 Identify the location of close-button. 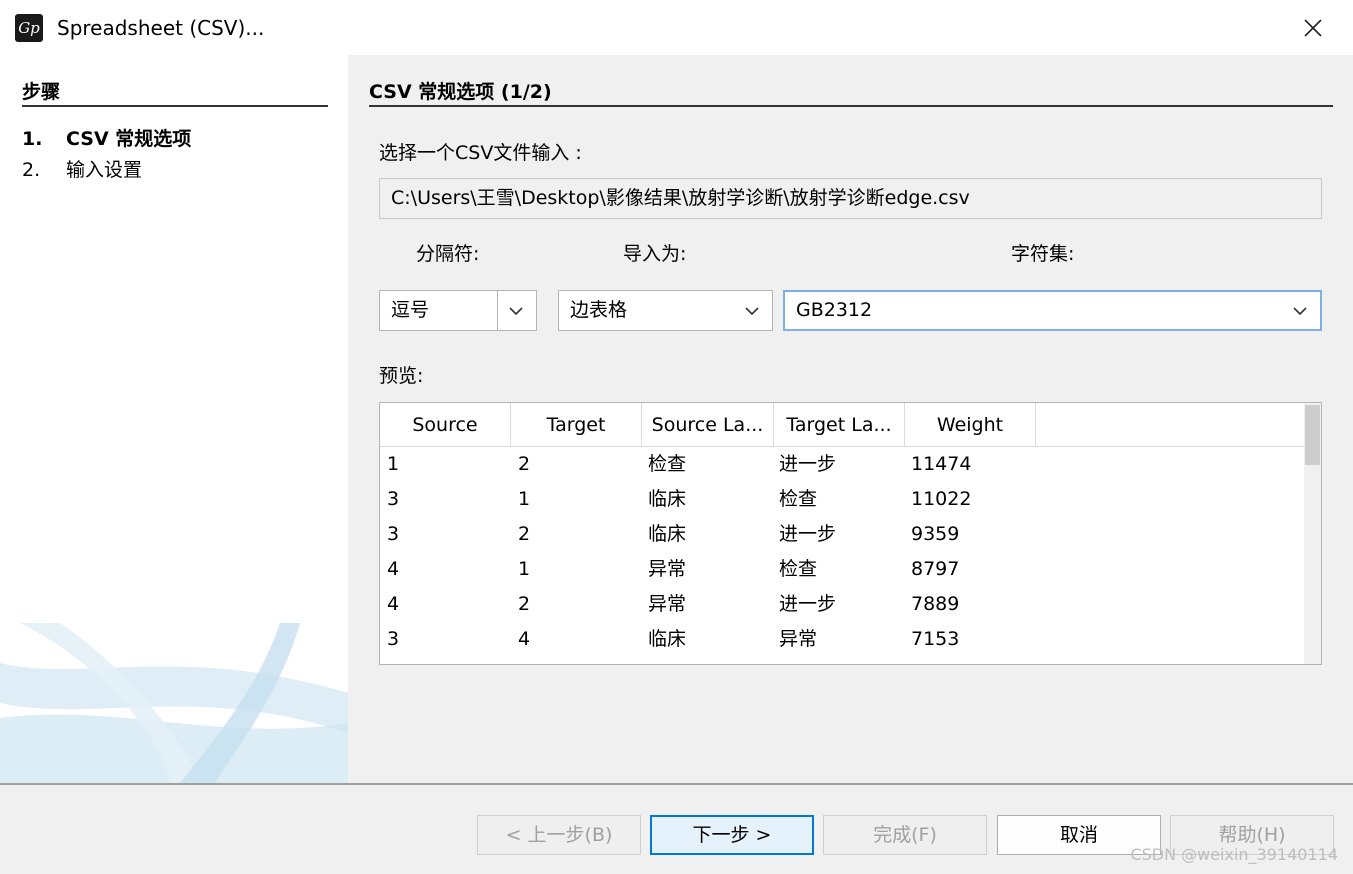
(1313, 28).